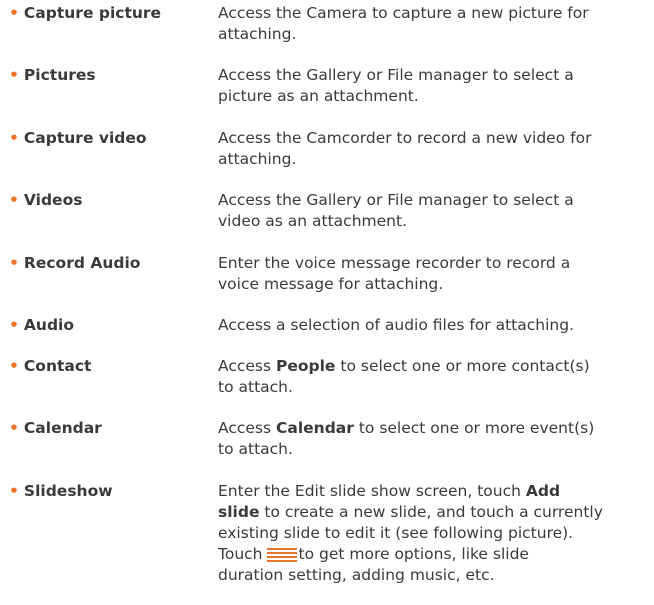 The image size is (654, 605). Describe the element at coordinates (543, 491) in the screenshot. I see `desc-bold-add: Add` at that location.